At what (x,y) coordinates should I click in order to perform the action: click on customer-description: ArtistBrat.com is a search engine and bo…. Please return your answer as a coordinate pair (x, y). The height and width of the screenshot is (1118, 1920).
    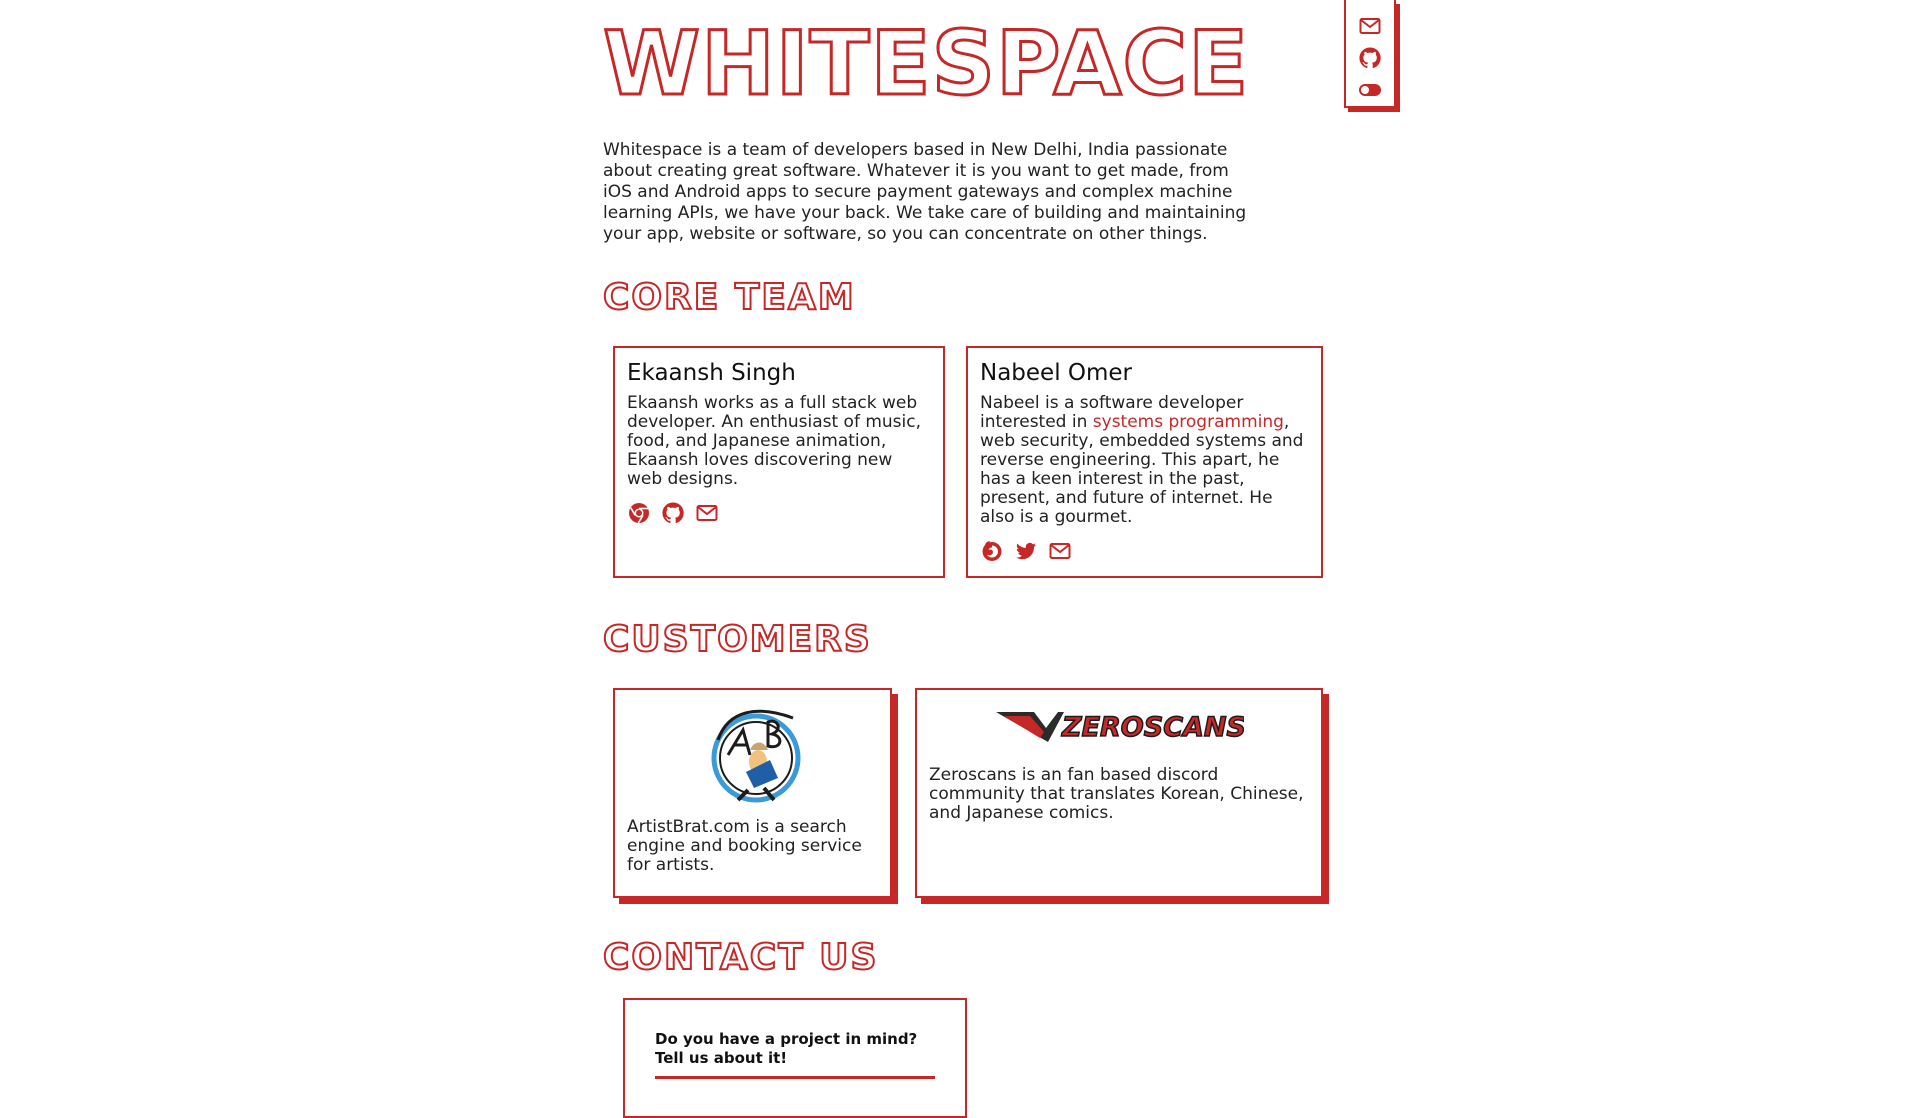
    Looking at the image, I should click on (744, 846).